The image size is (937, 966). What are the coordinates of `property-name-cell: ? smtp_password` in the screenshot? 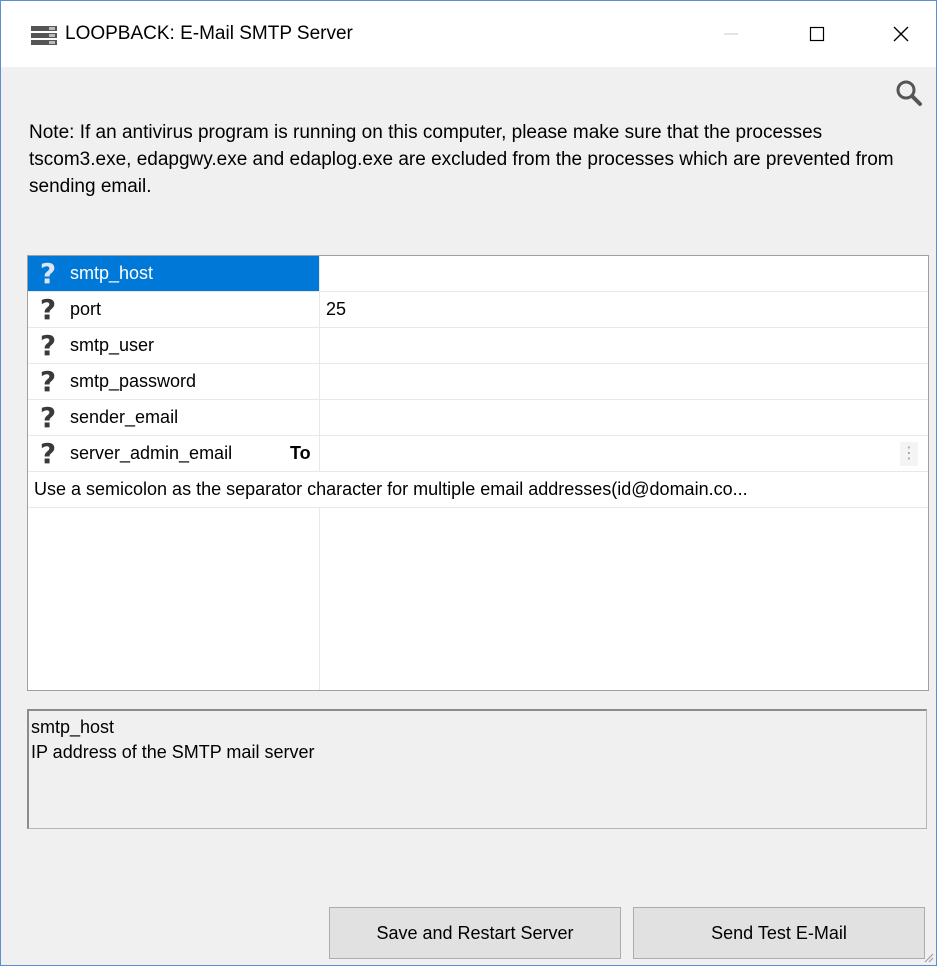 It's located at (173, 381).